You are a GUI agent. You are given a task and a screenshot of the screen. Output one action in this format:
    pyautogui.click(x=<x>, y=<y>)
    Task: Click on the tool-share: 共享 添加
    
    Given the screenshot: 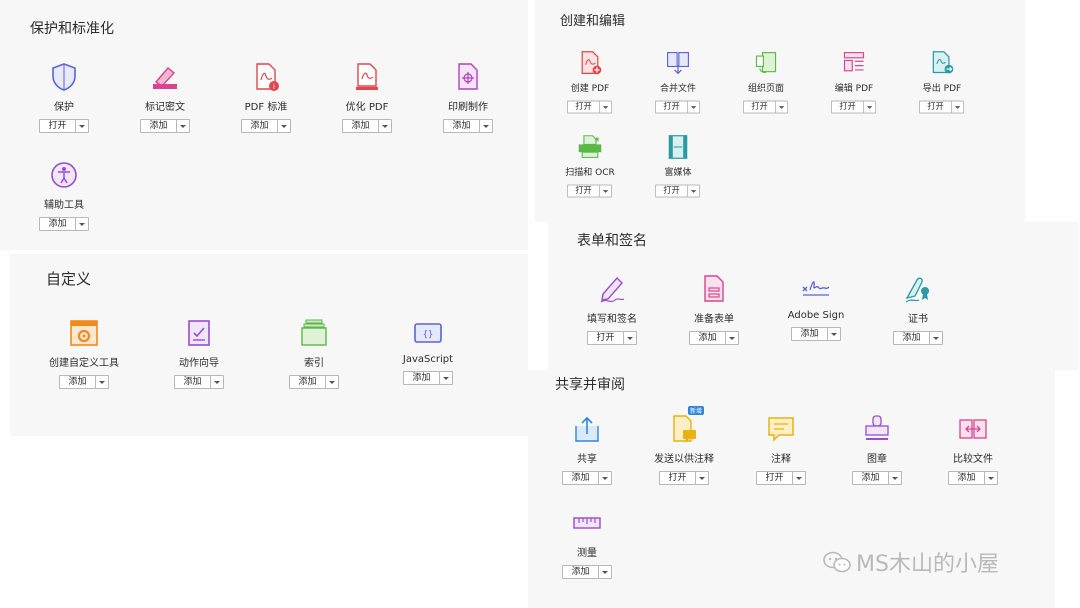 What is the action you would take?
    pyautogui.click(x=587, y=449)
    